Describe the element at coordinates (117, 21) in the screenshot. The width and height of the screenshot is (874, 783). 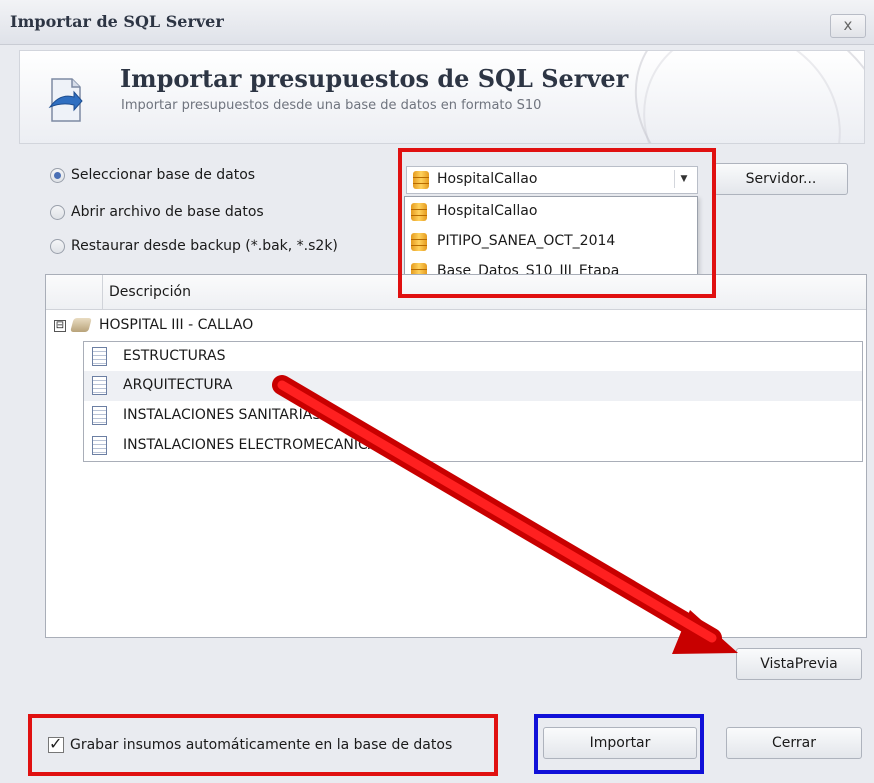
I see `window-title: Importar de SQL Server` at that location.